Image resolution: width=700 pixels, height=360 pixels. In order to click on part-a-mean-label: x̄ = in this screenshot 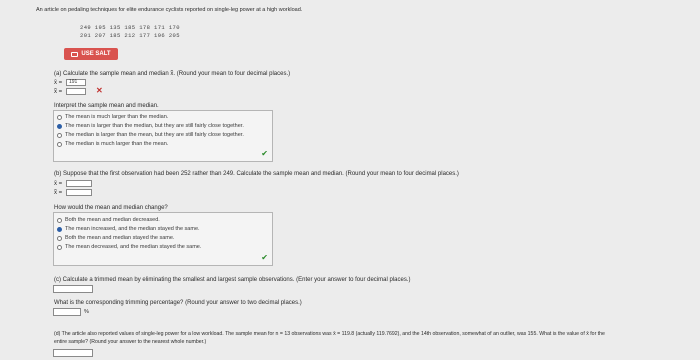, I will do `click(58, 83)`.